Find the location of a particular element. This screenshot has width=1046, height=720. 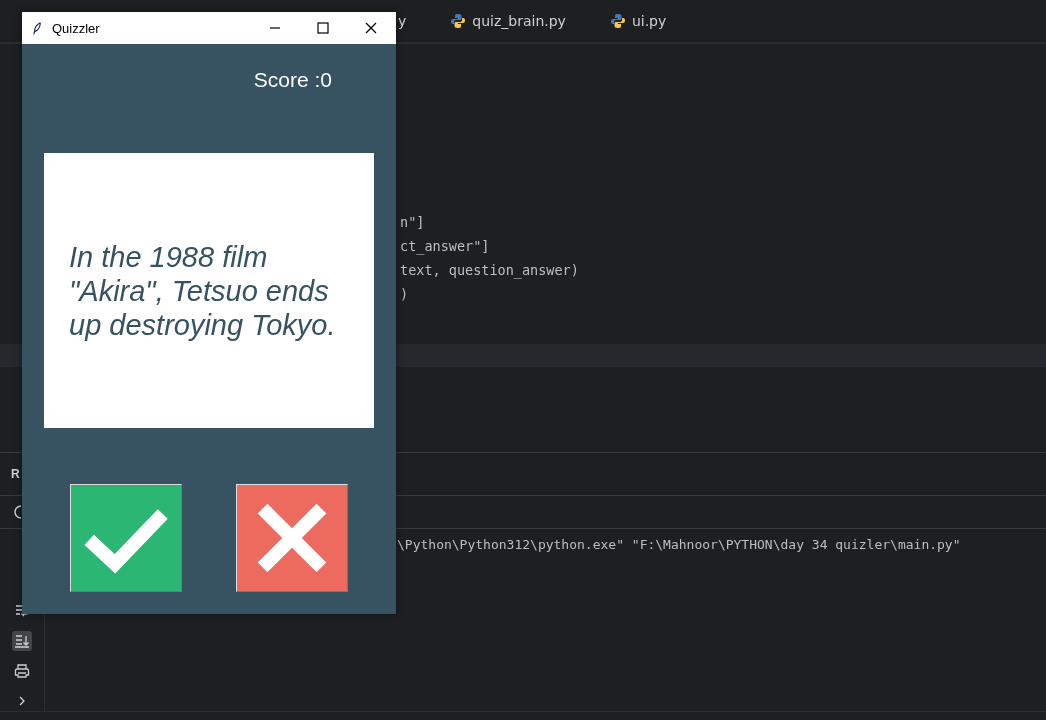

question-text: In the 1988 film "Akira", Tetsuo ends up destroying Tokyo. is located at coordinates (203, 290).